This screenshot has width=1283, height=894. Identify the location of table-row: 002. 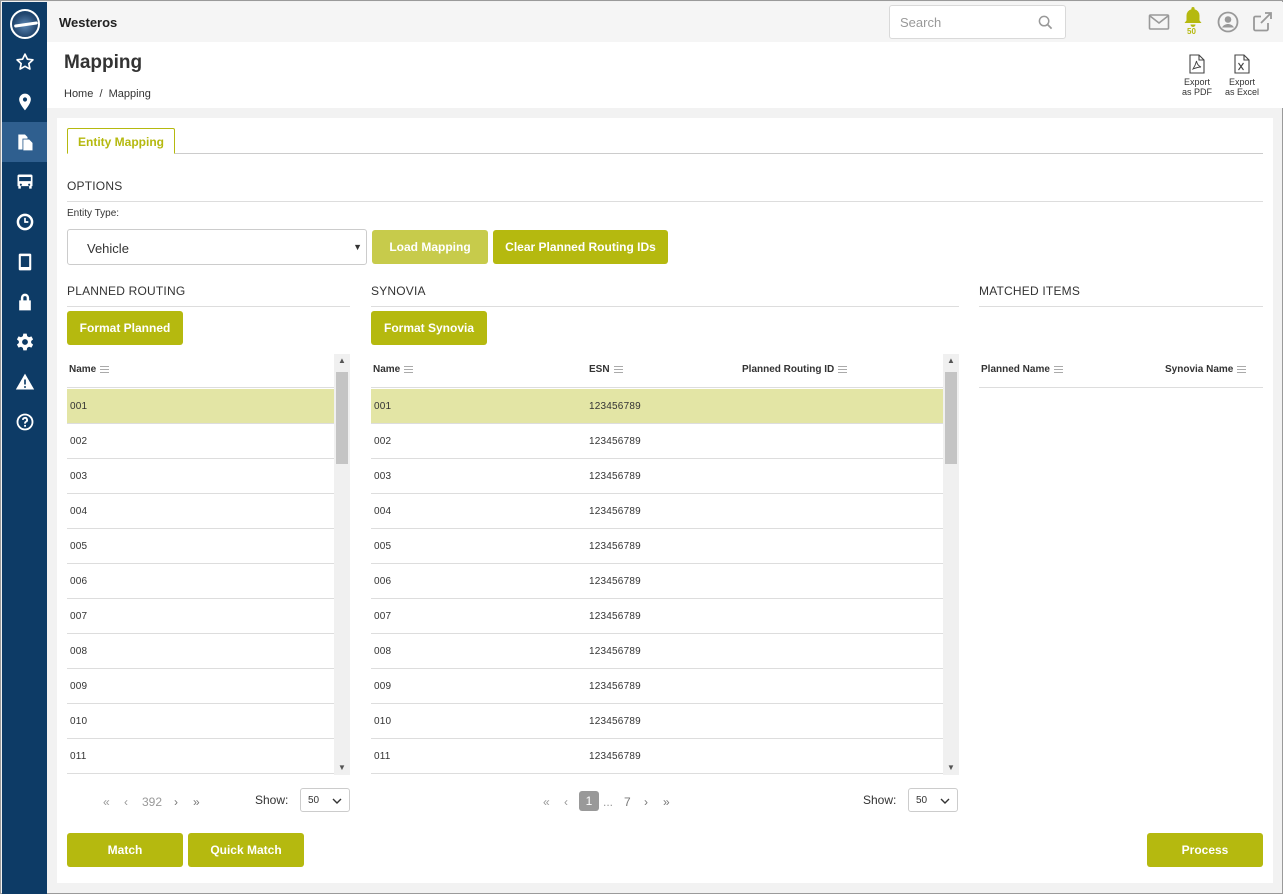
(208, 441).